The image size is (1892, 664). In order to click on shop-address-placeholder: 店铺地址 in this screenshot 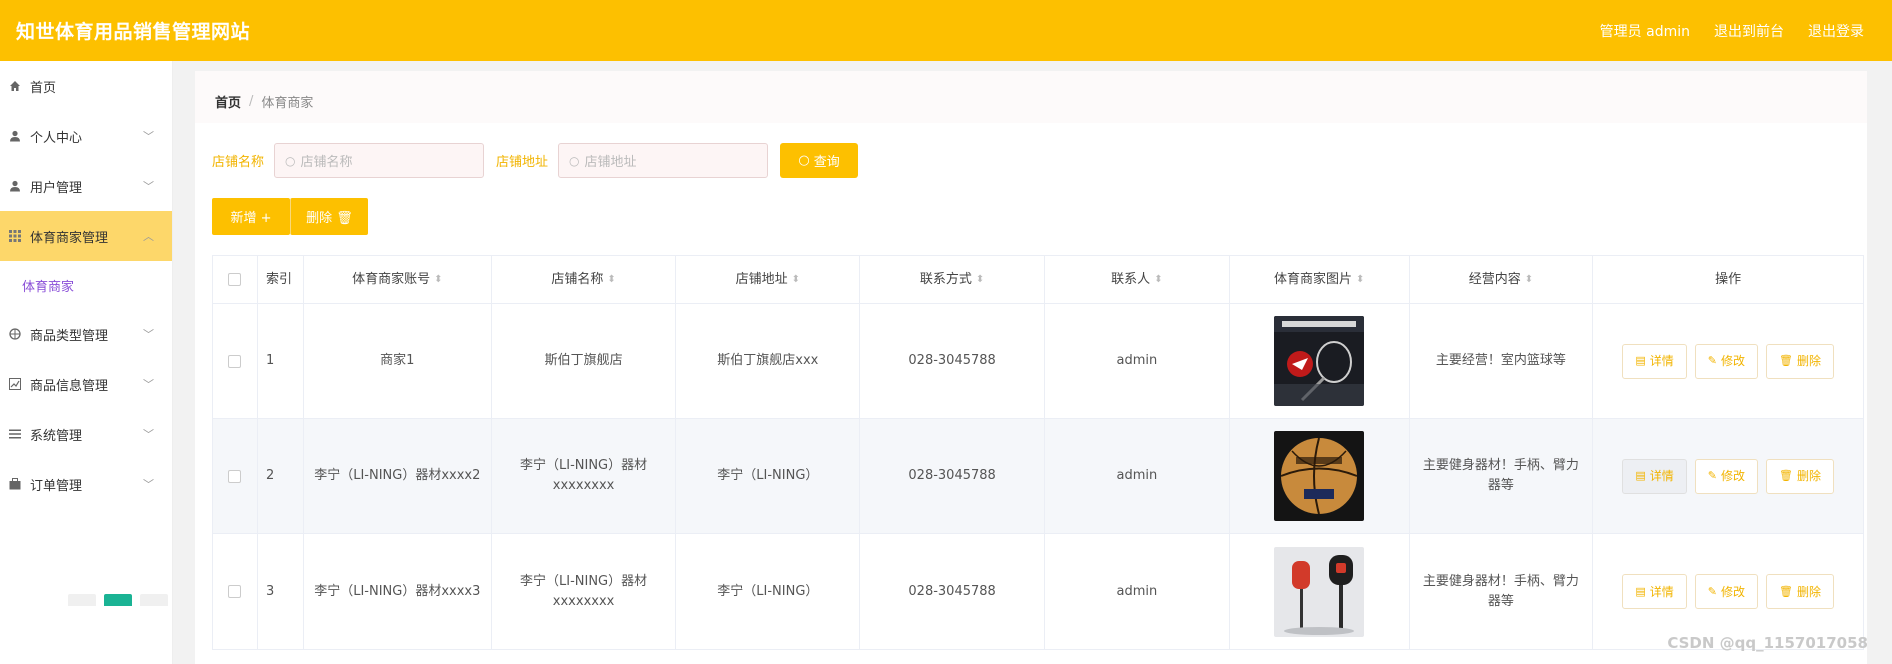, I will do `click(610, 162)`.